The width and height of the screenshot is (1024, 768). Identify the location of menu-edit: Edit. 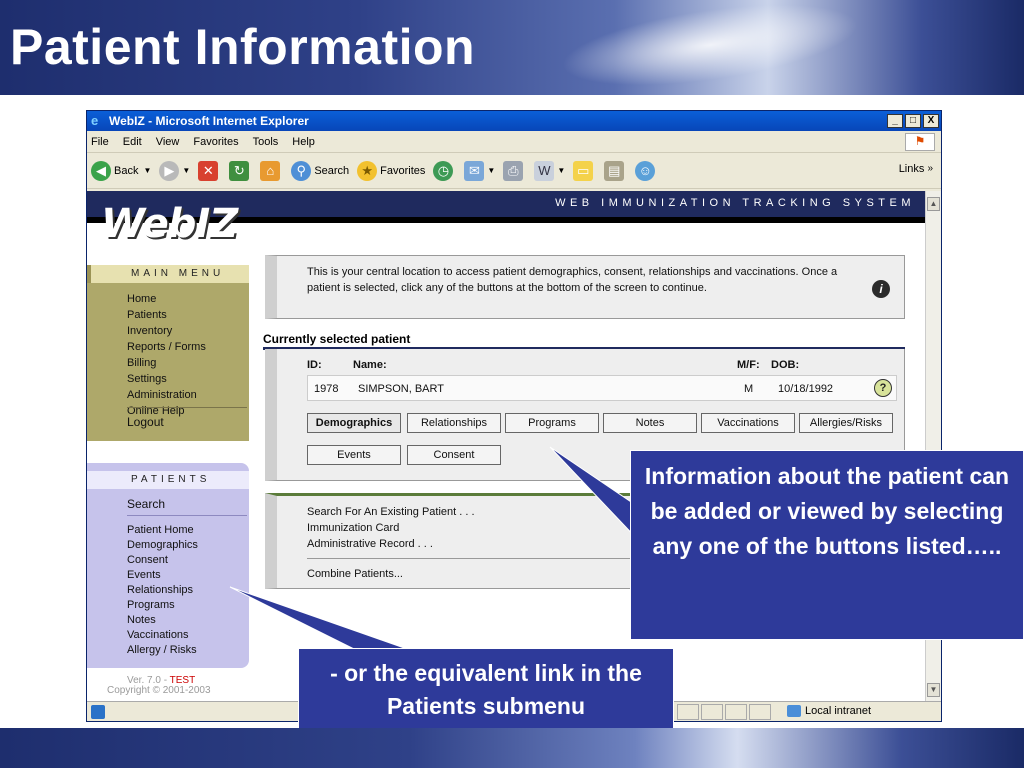
(132, 142).